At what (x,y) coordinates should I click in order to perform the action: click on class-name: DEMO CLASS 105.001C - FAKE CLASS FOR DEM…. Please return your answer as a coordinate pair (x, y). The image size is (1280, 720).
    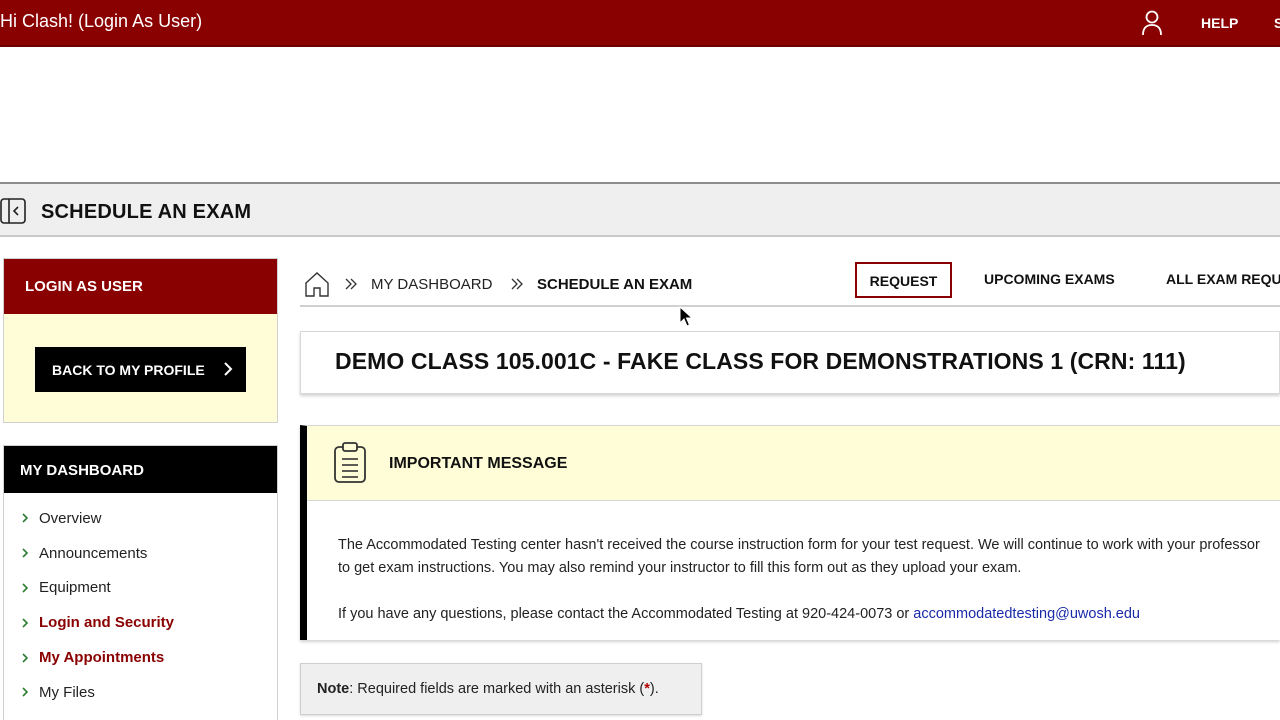
    Looking at the image, I should click on (760, 361).